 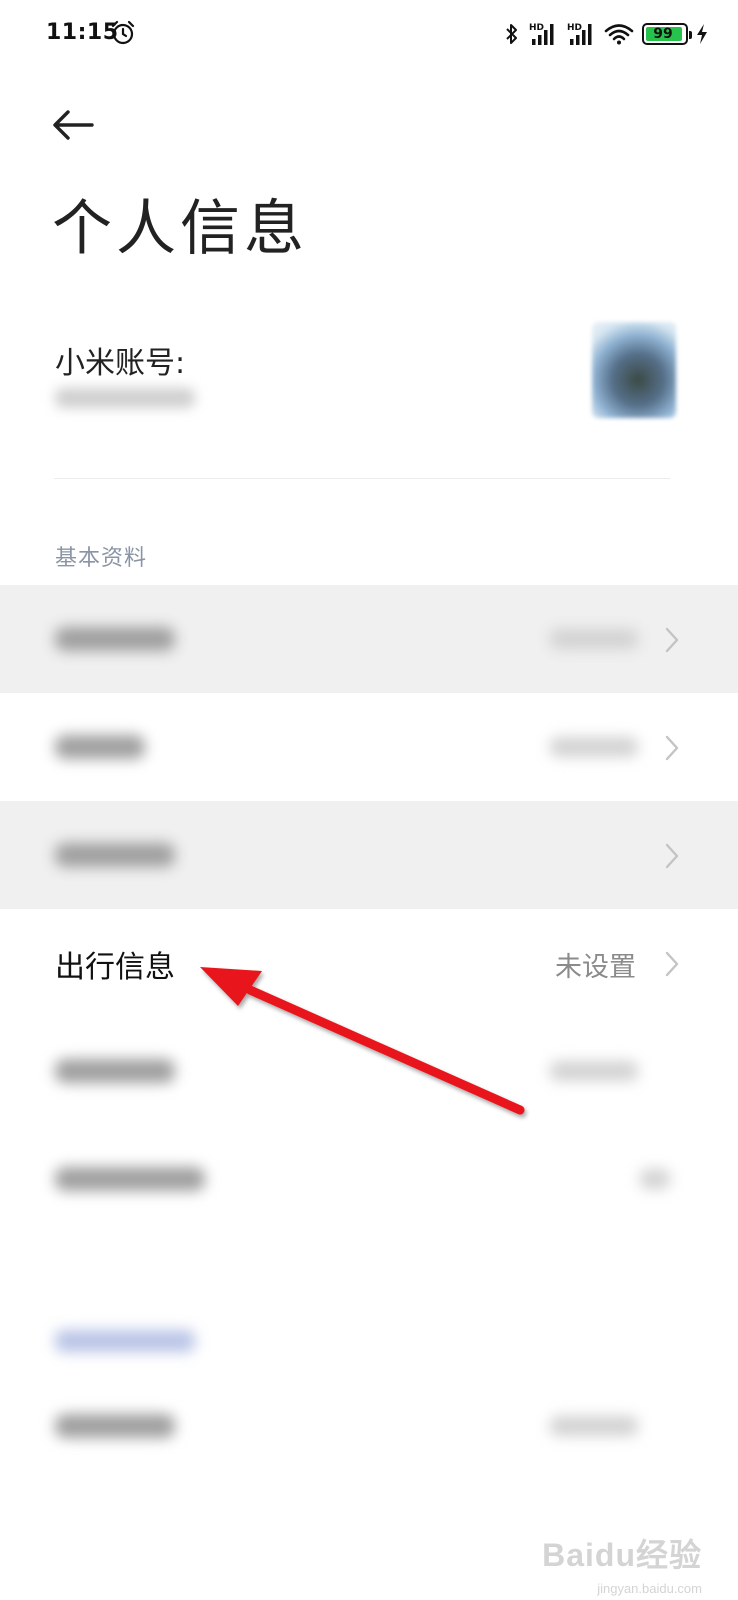 What do you see at coordinates (574, 28) in the screenshot?
I see `network-badge-2: HD` at bounding box center [574, 28].